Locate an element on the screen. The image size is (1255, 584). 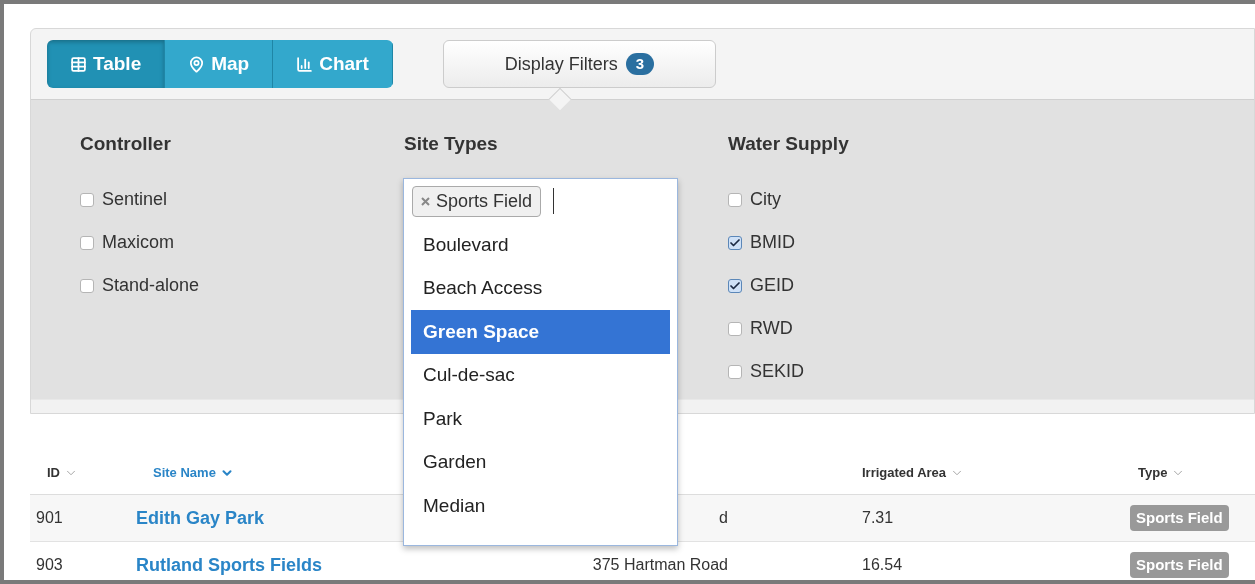
dropdown-option: Cul-de-sac is located at coordinates (540, 375).